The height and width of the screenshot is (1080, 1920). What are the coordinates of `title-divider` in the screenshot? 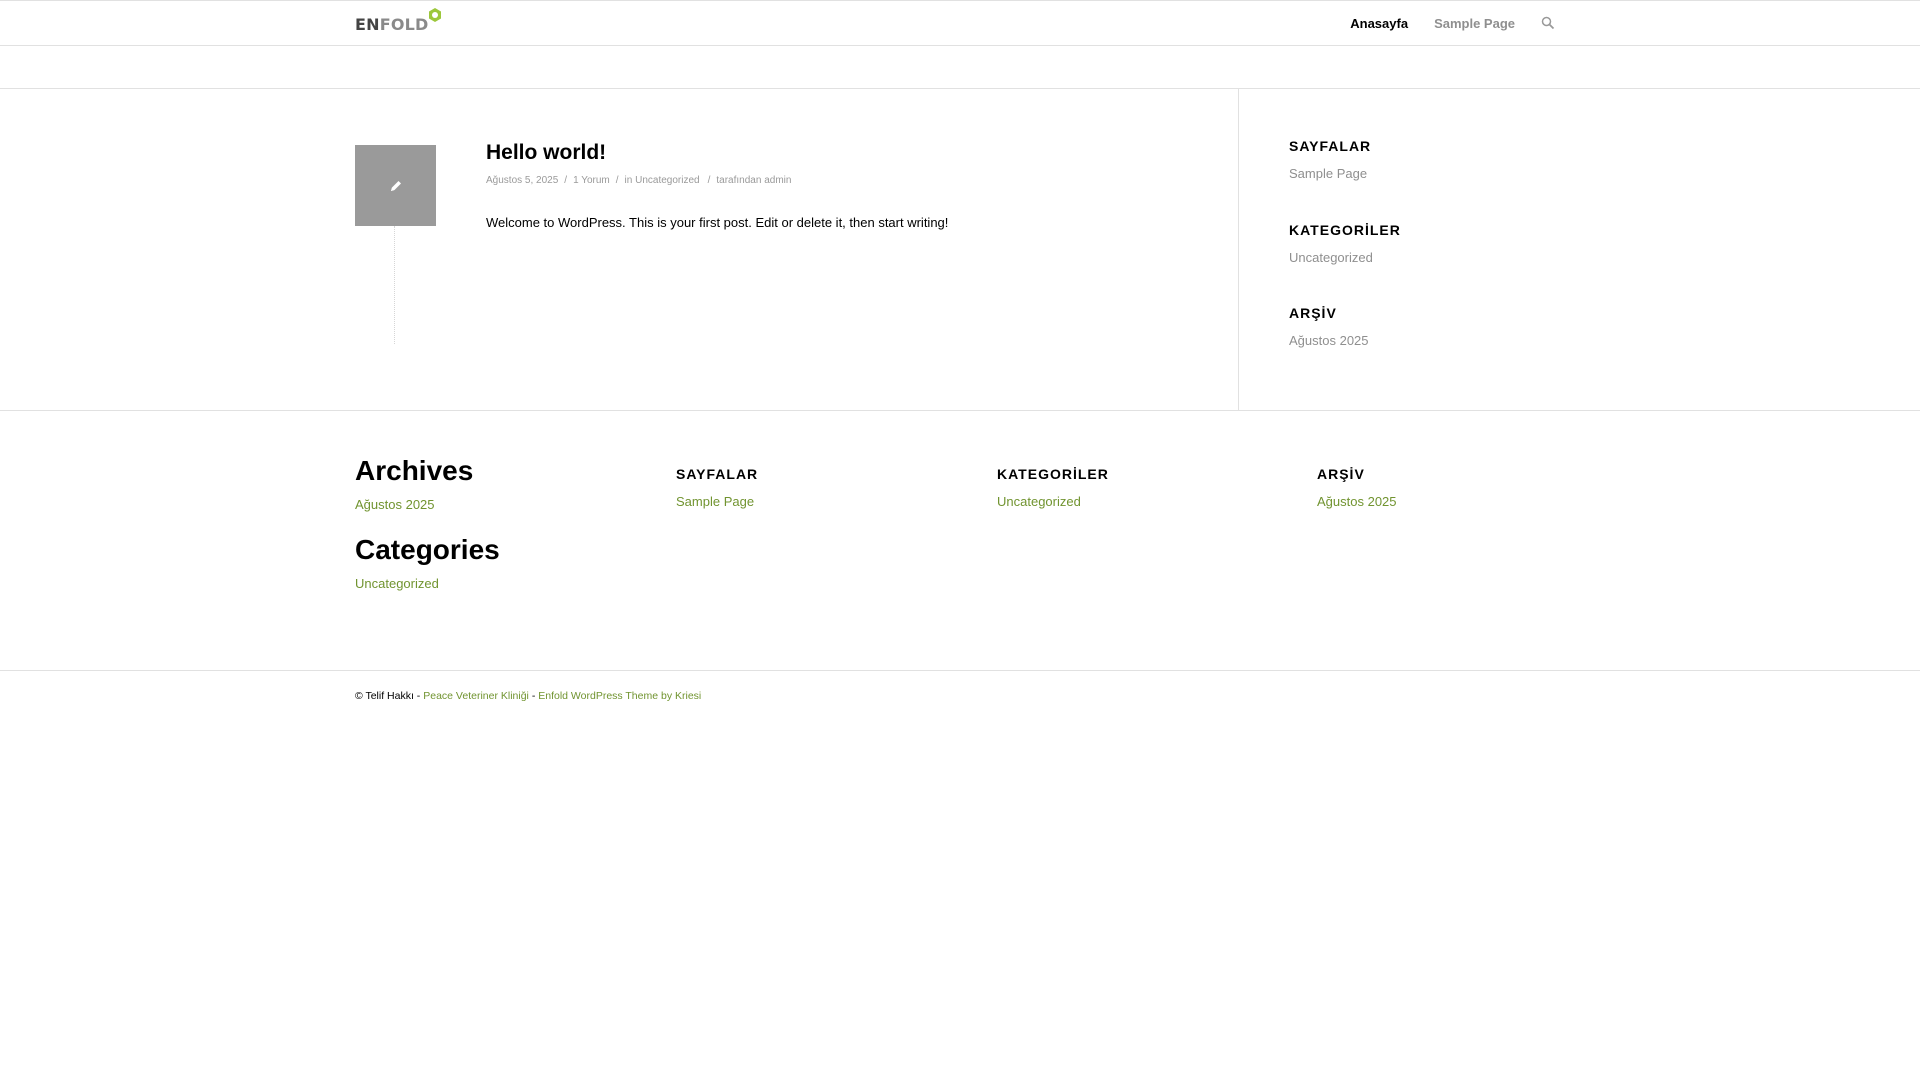 It's located at (960, 88).